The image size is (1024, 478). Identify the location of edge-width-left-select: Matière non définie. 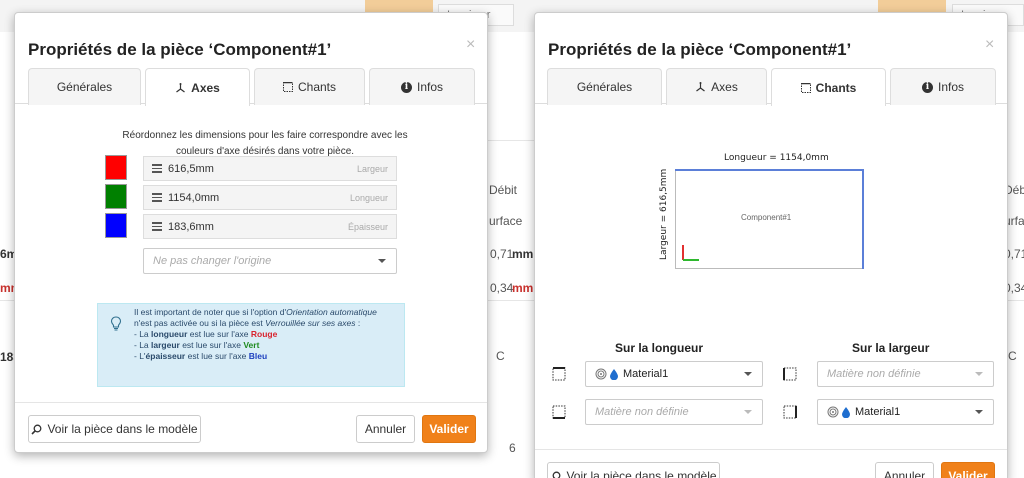
(905, 374).